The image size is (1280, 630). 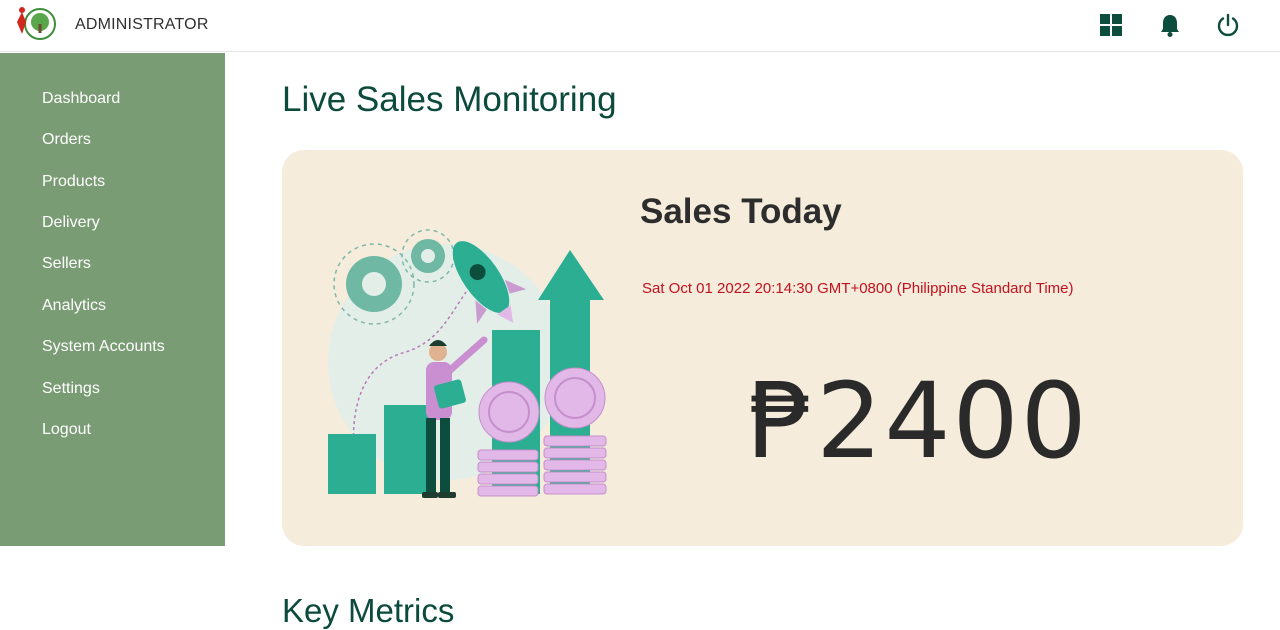 I want to click on sales-total-amount: ₱2400, so click(x=918, y=421).